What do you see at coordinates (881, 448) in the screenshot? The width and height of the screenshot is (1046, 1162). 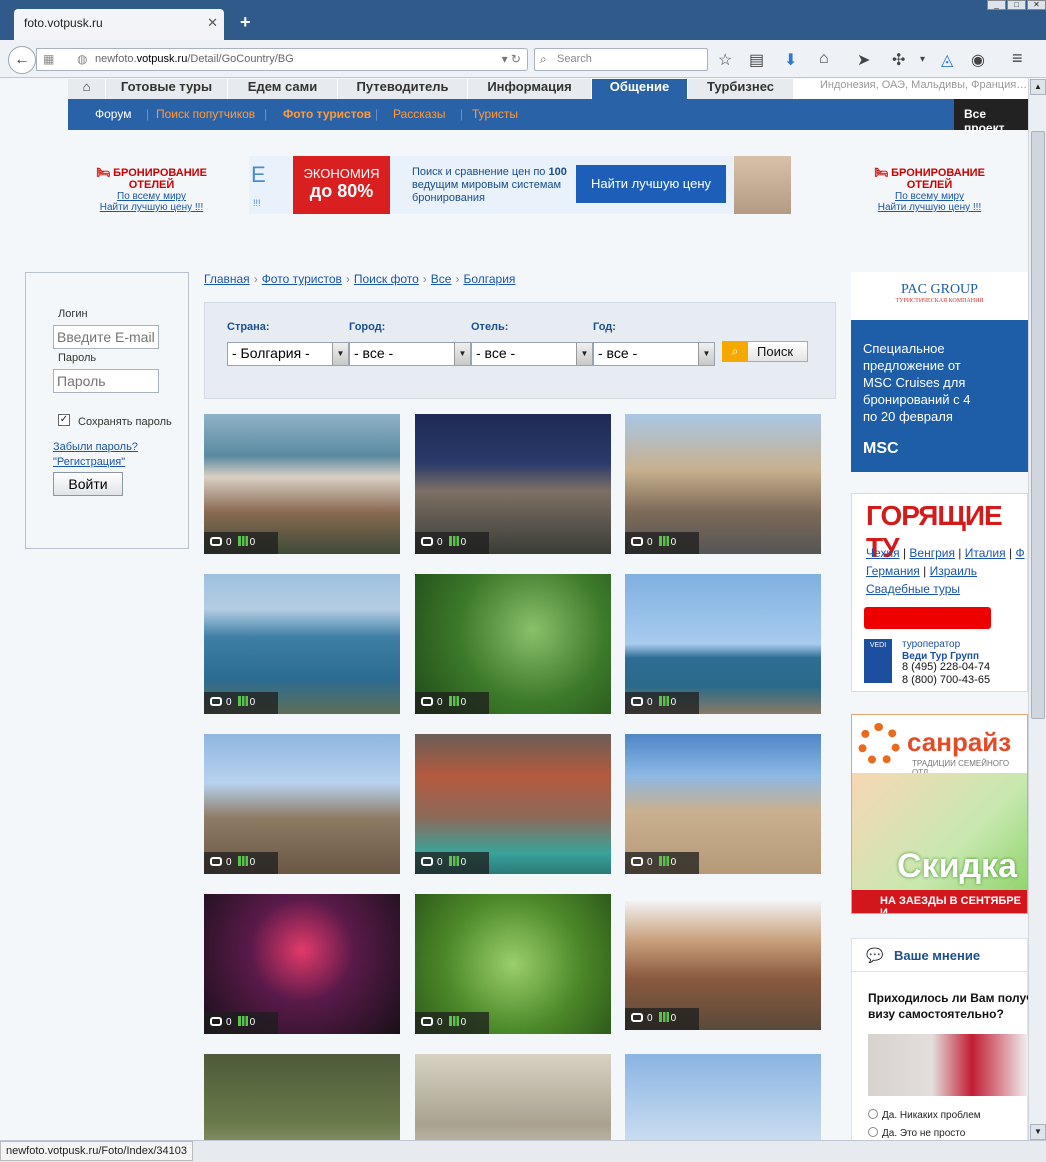 I see `msc-logo: MSC` at bounding box center [881, 448].